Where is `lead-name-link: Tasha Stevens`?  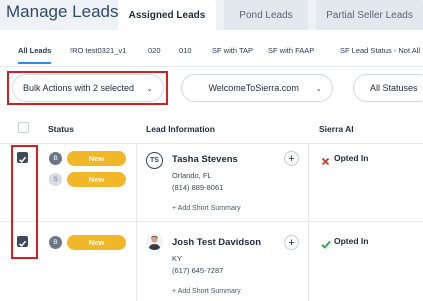 lead-name-link: Tasha Stevens is located at coordinates (205, 159).